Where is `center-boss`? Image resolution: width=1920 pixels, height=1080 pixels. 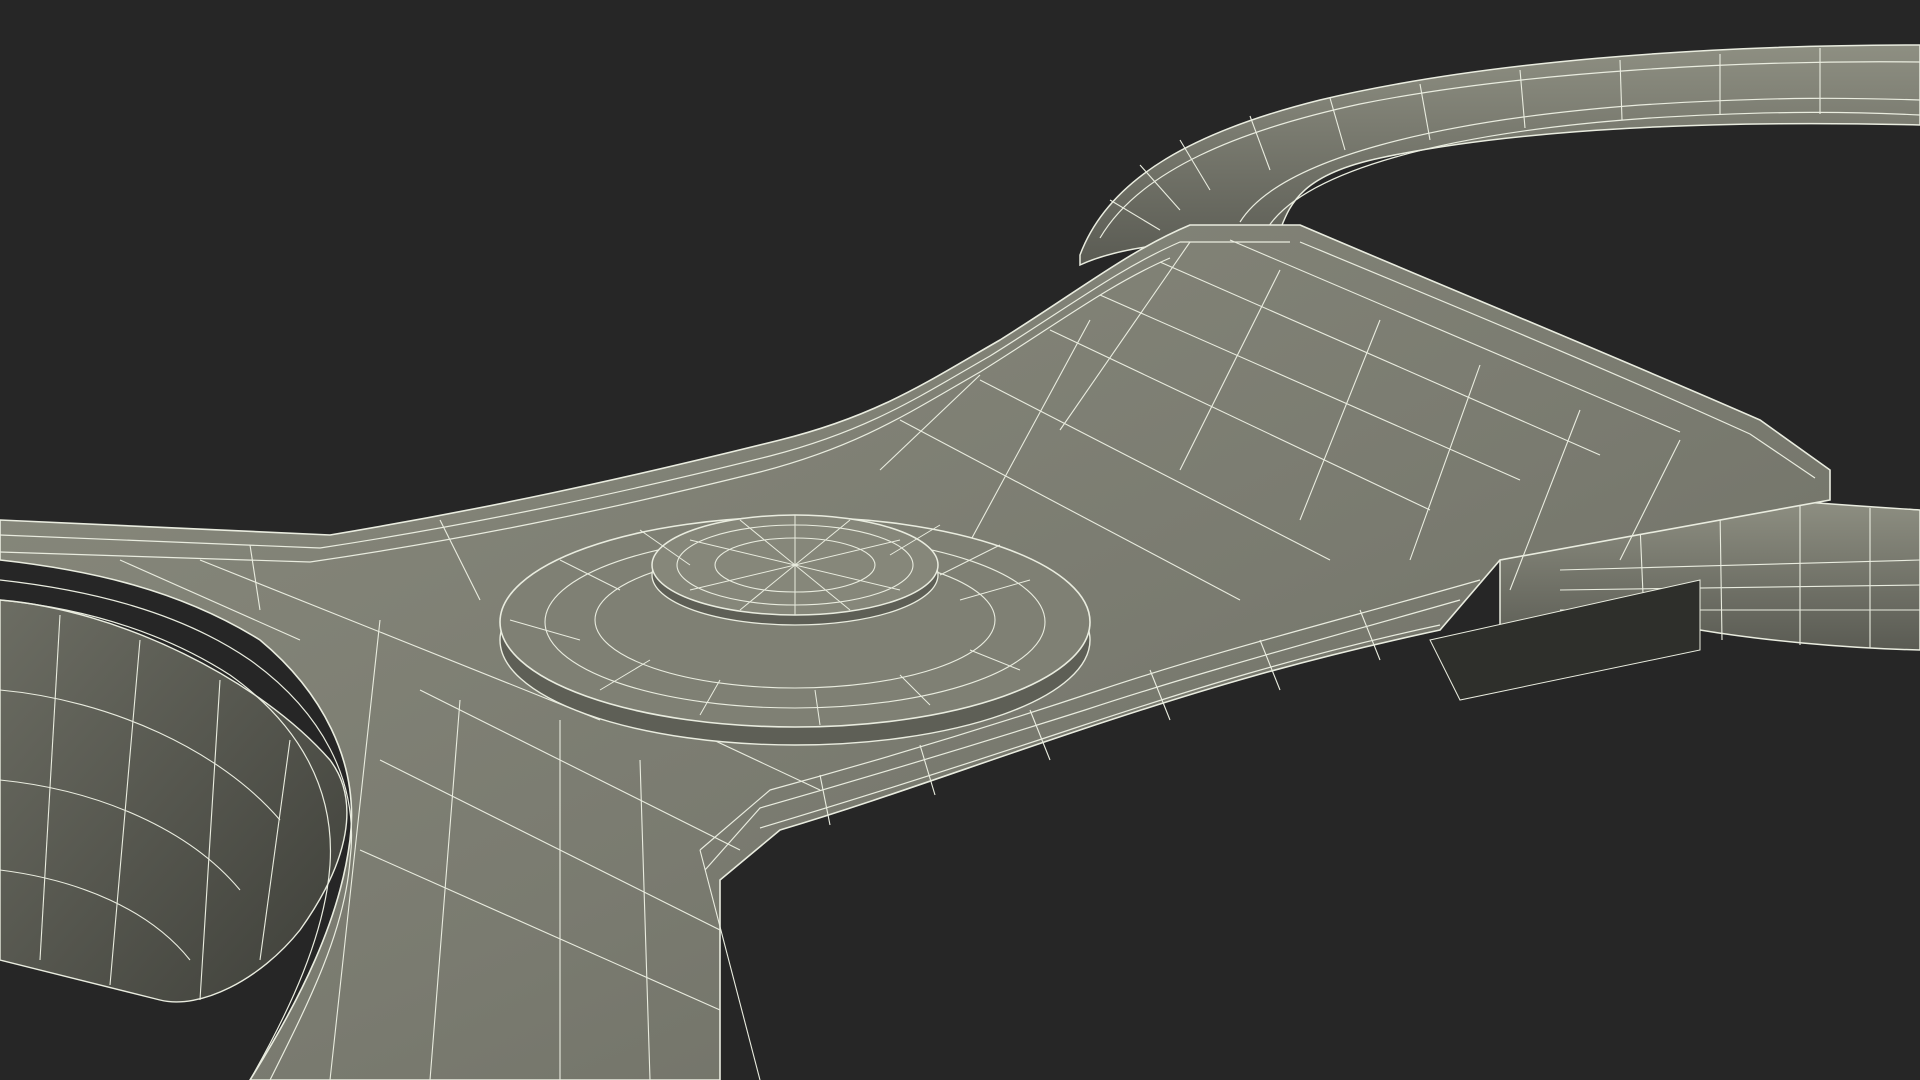 center-boss is located at coordinates (795, 630).